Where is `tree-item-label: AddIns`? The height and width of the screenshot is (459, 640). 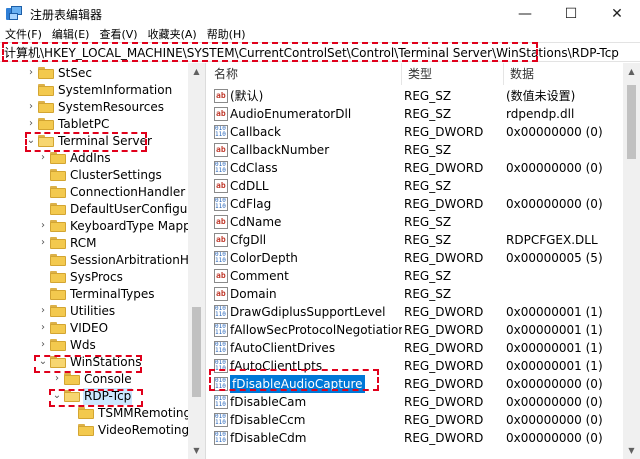 tree-item-label: AddIns is located at coordinates (90, 158).